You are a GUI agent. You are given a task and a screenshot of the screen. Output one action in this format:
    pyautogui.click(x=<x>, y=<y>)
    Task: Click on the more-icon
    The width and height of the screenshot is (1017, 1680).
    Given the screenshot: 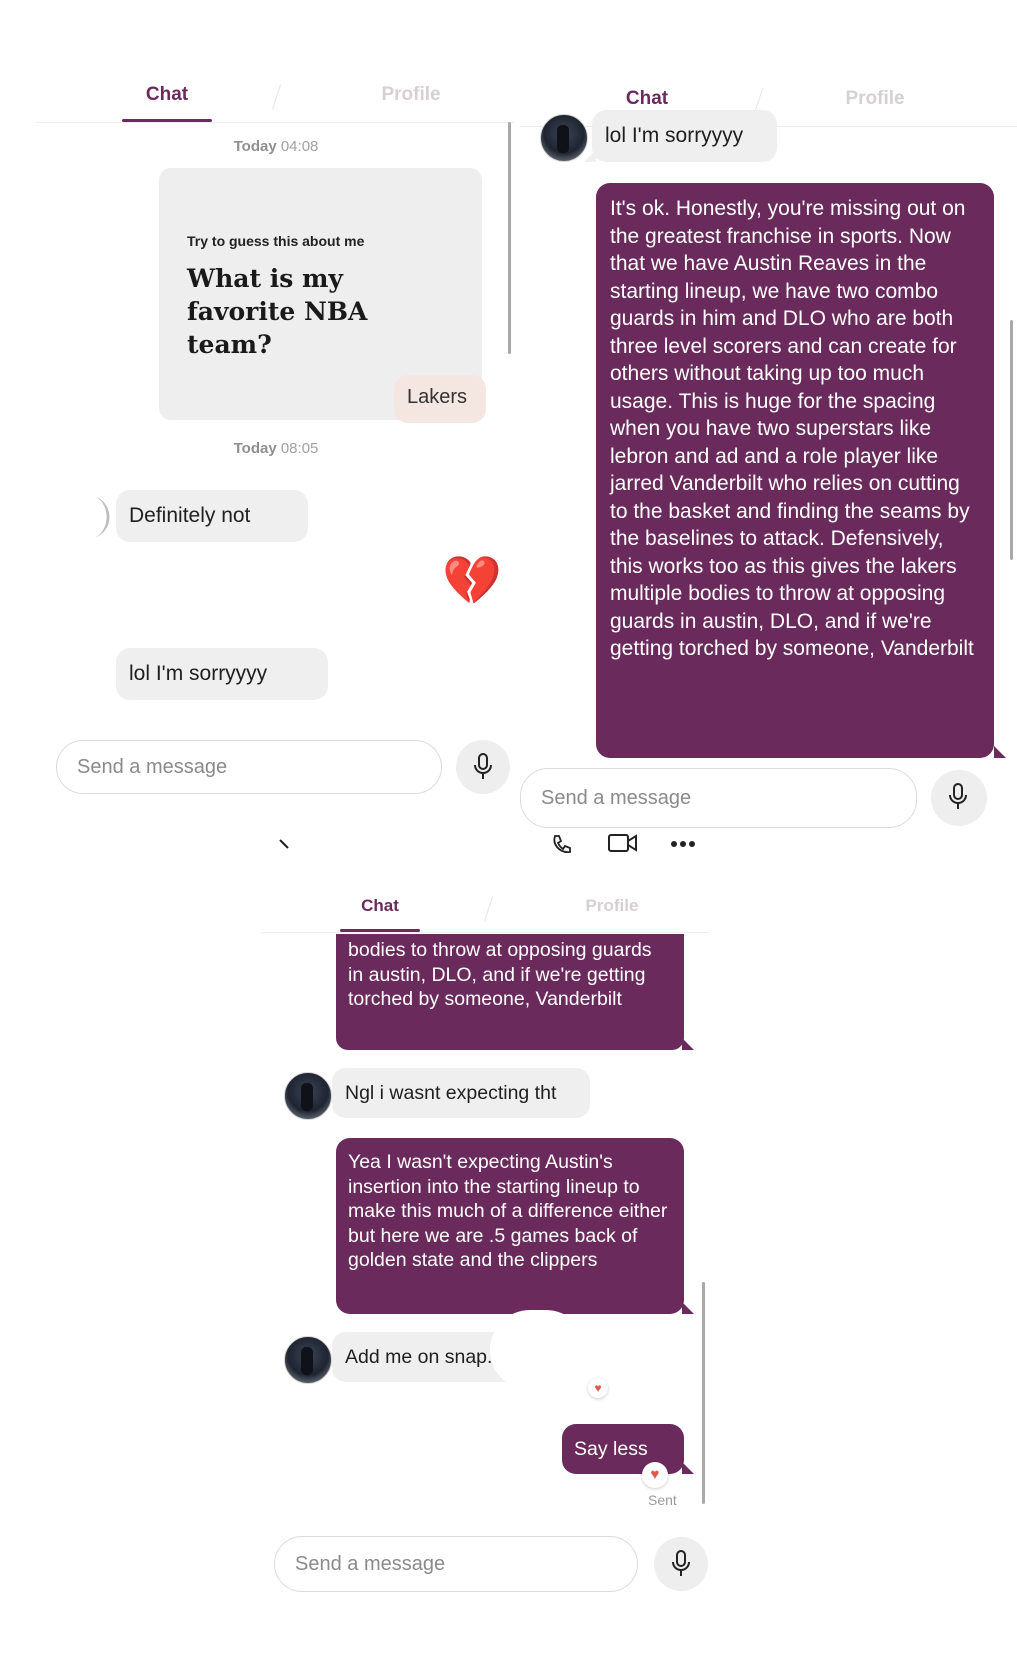 What is the action you would take?
    pyautogui.click(x=683, y=844)
    